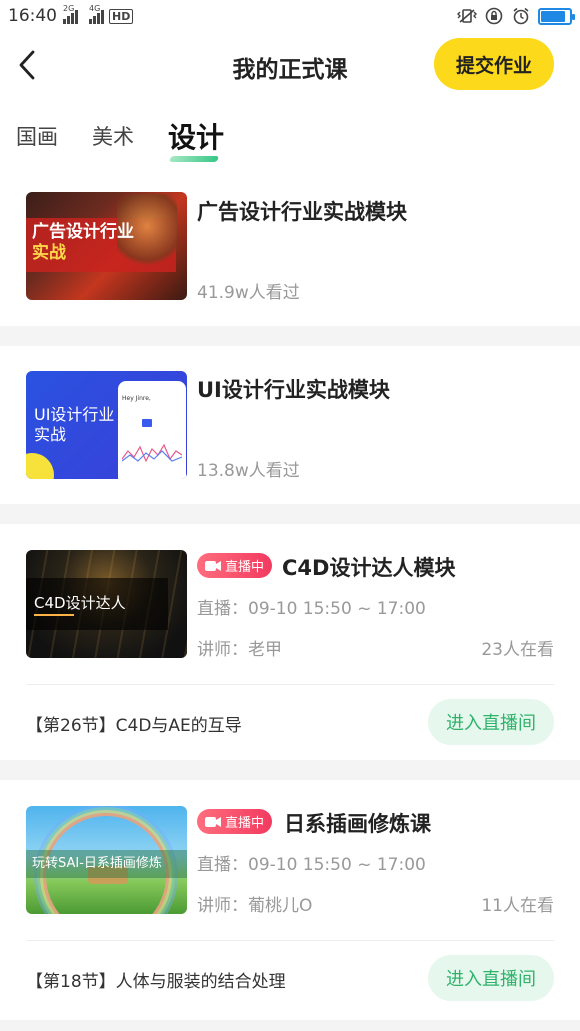 The image size is (580, 1031). Describe the element at coordinates (194, 159) in the screenshot. I see `tab-active-underline` at that location.